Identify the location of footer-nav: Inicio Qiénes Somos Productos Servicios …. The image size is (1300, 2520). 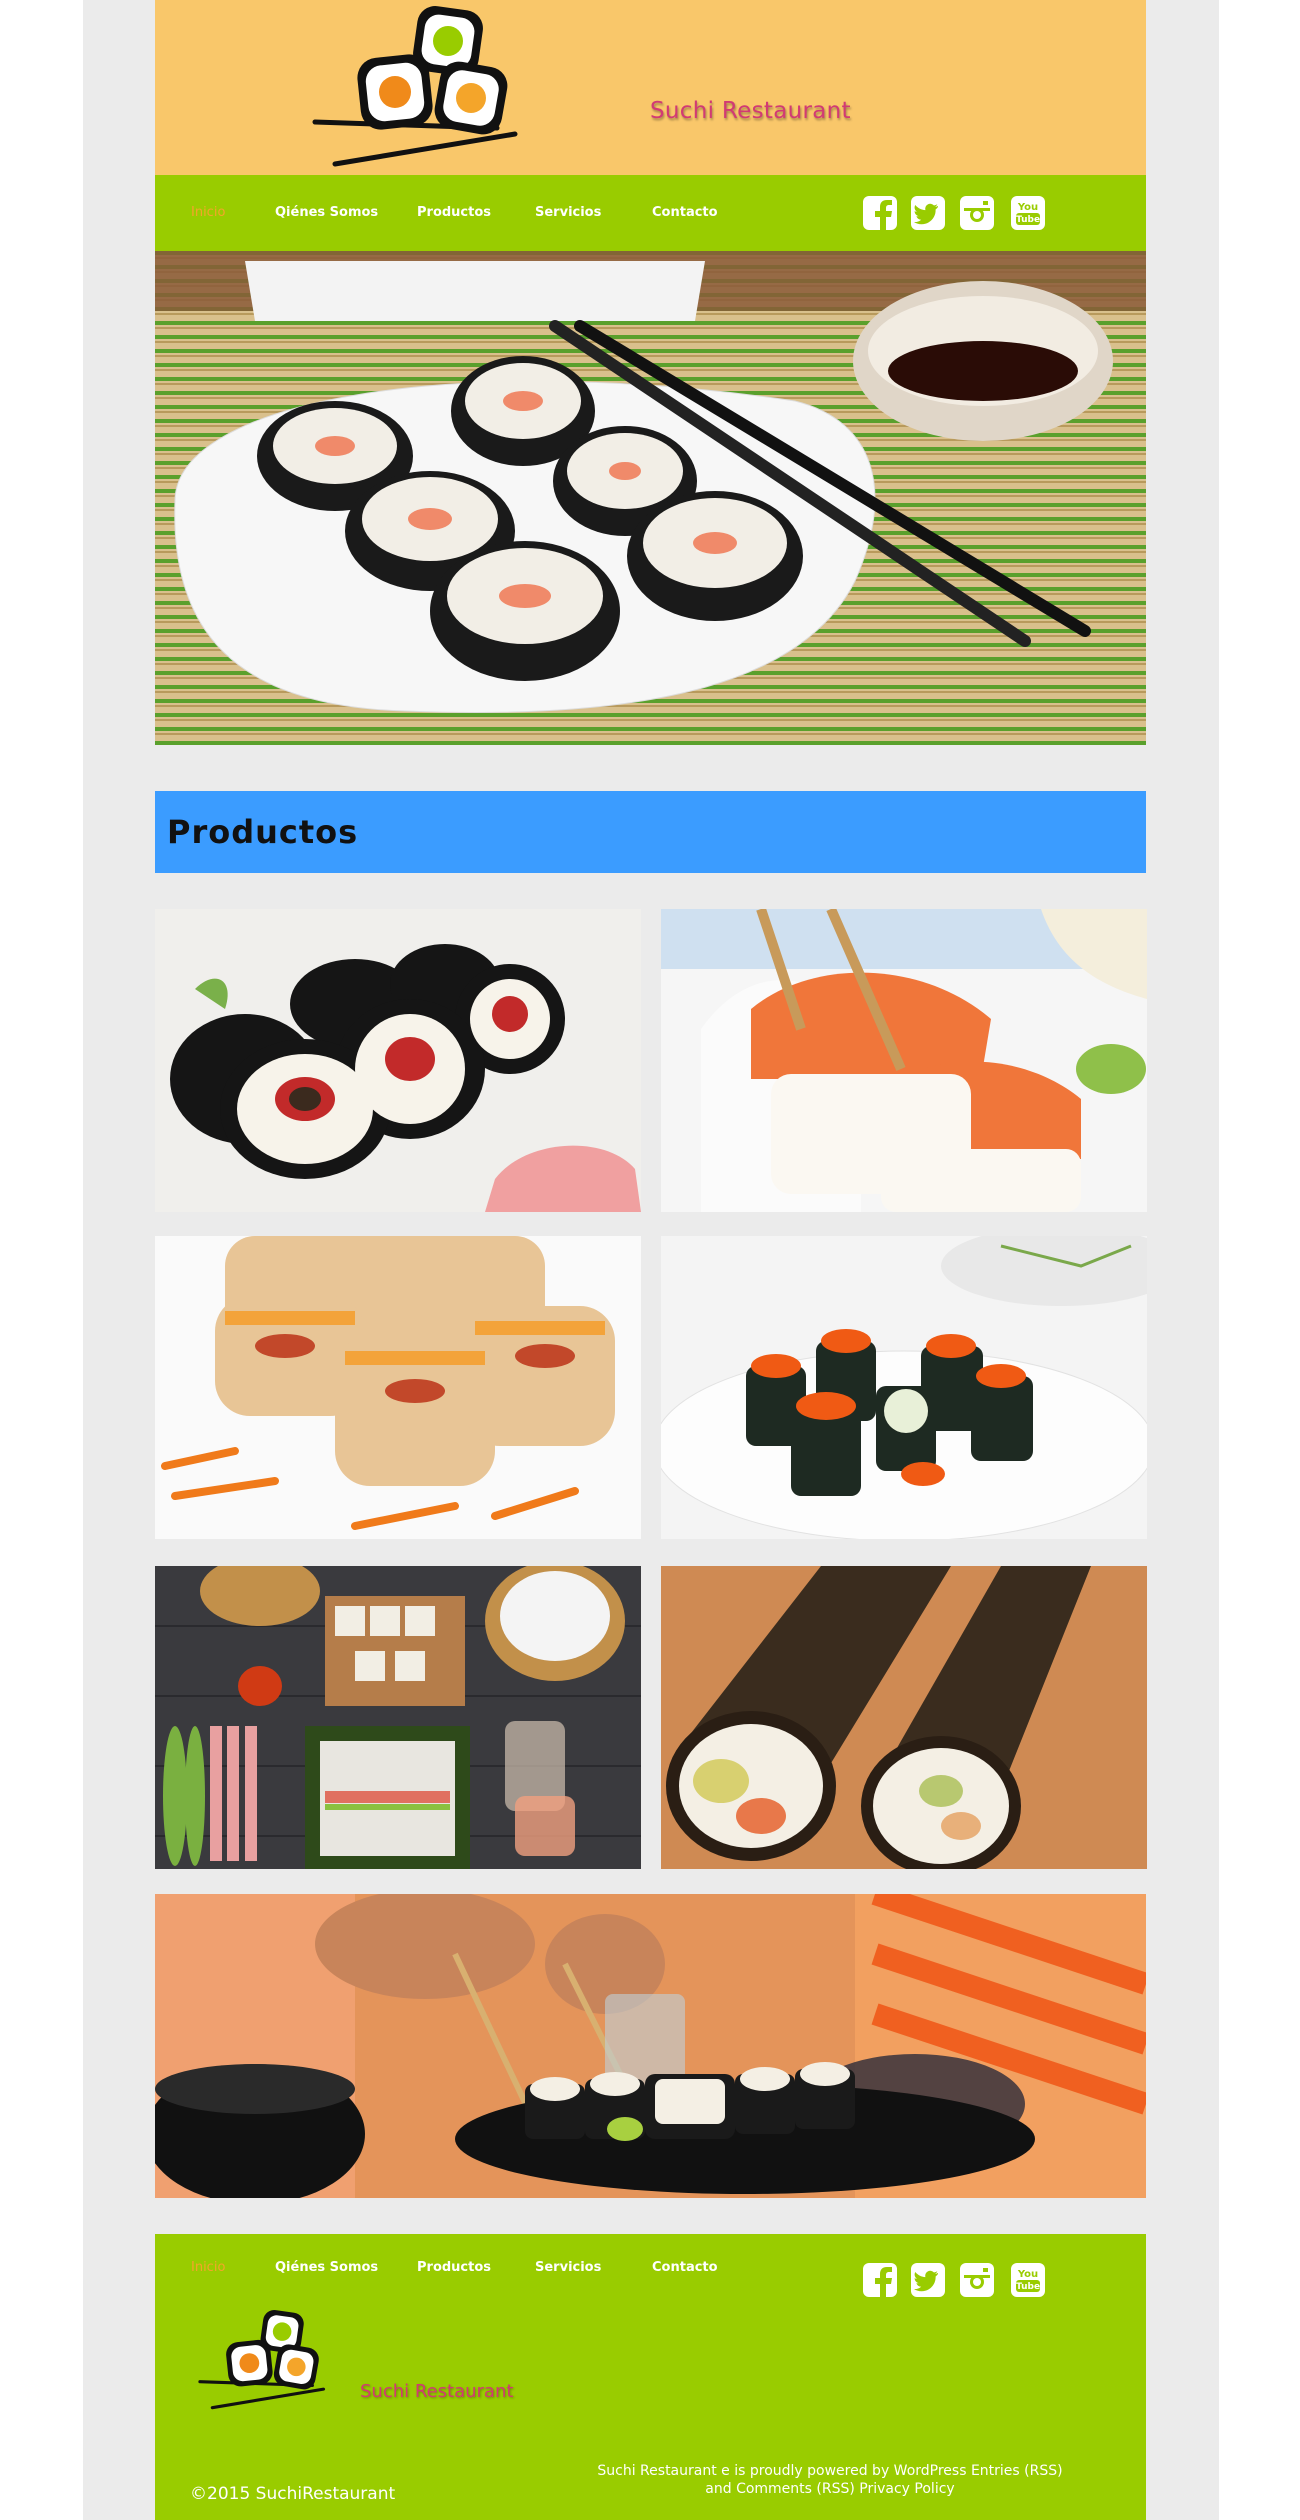
(650, 2272).